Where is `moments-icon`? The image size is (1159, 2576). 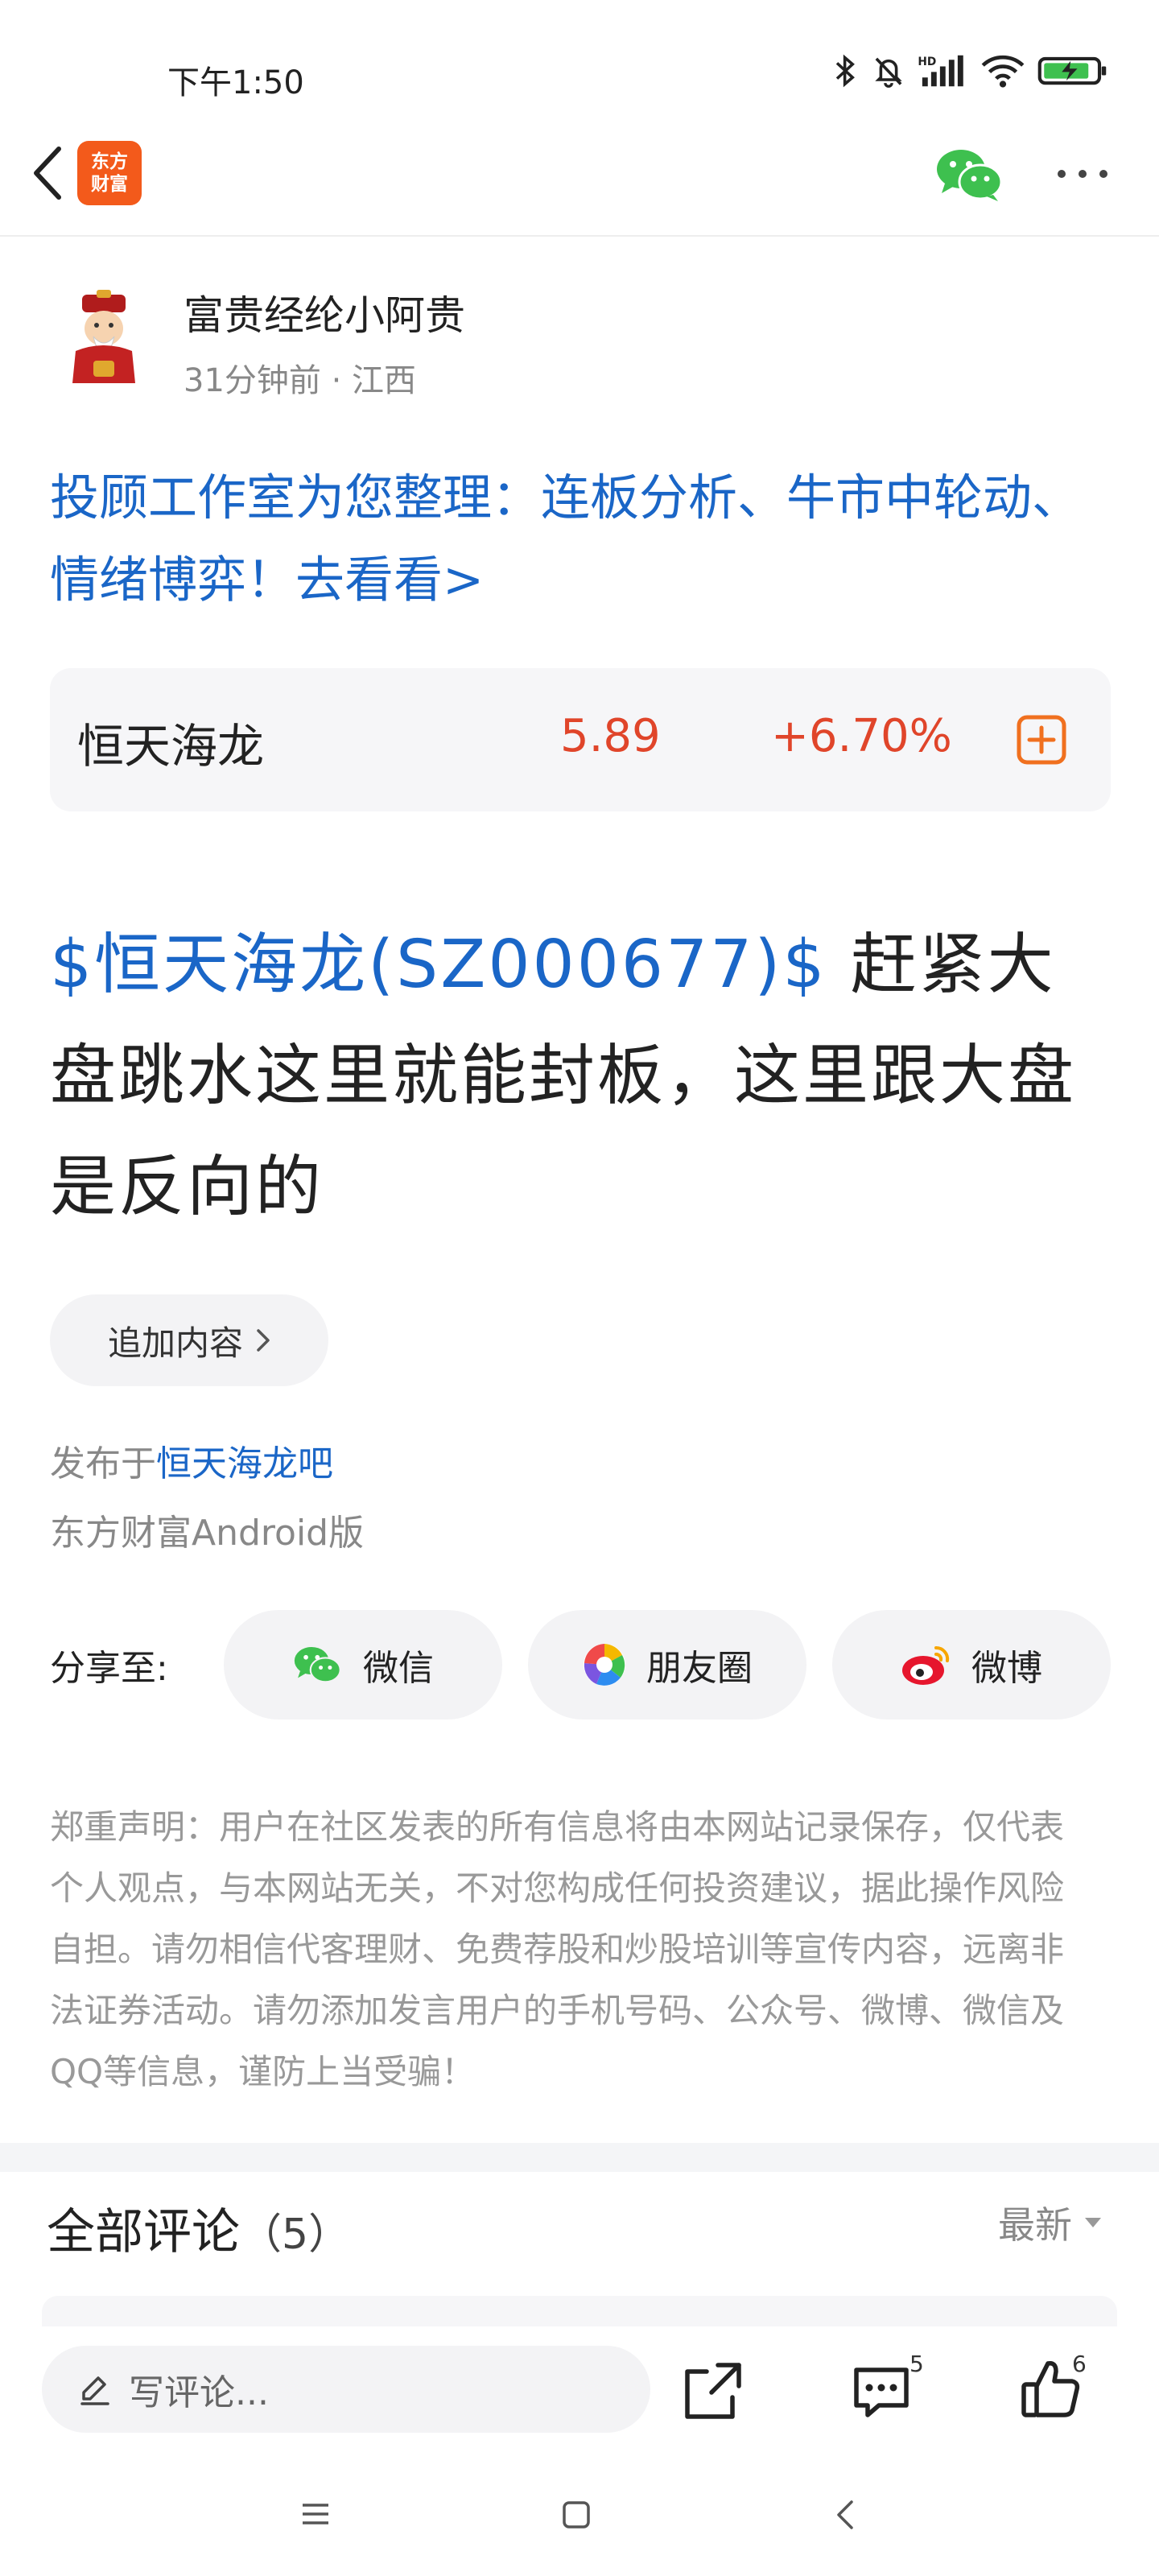
moments-icon is located at coordinates (604, 1665).